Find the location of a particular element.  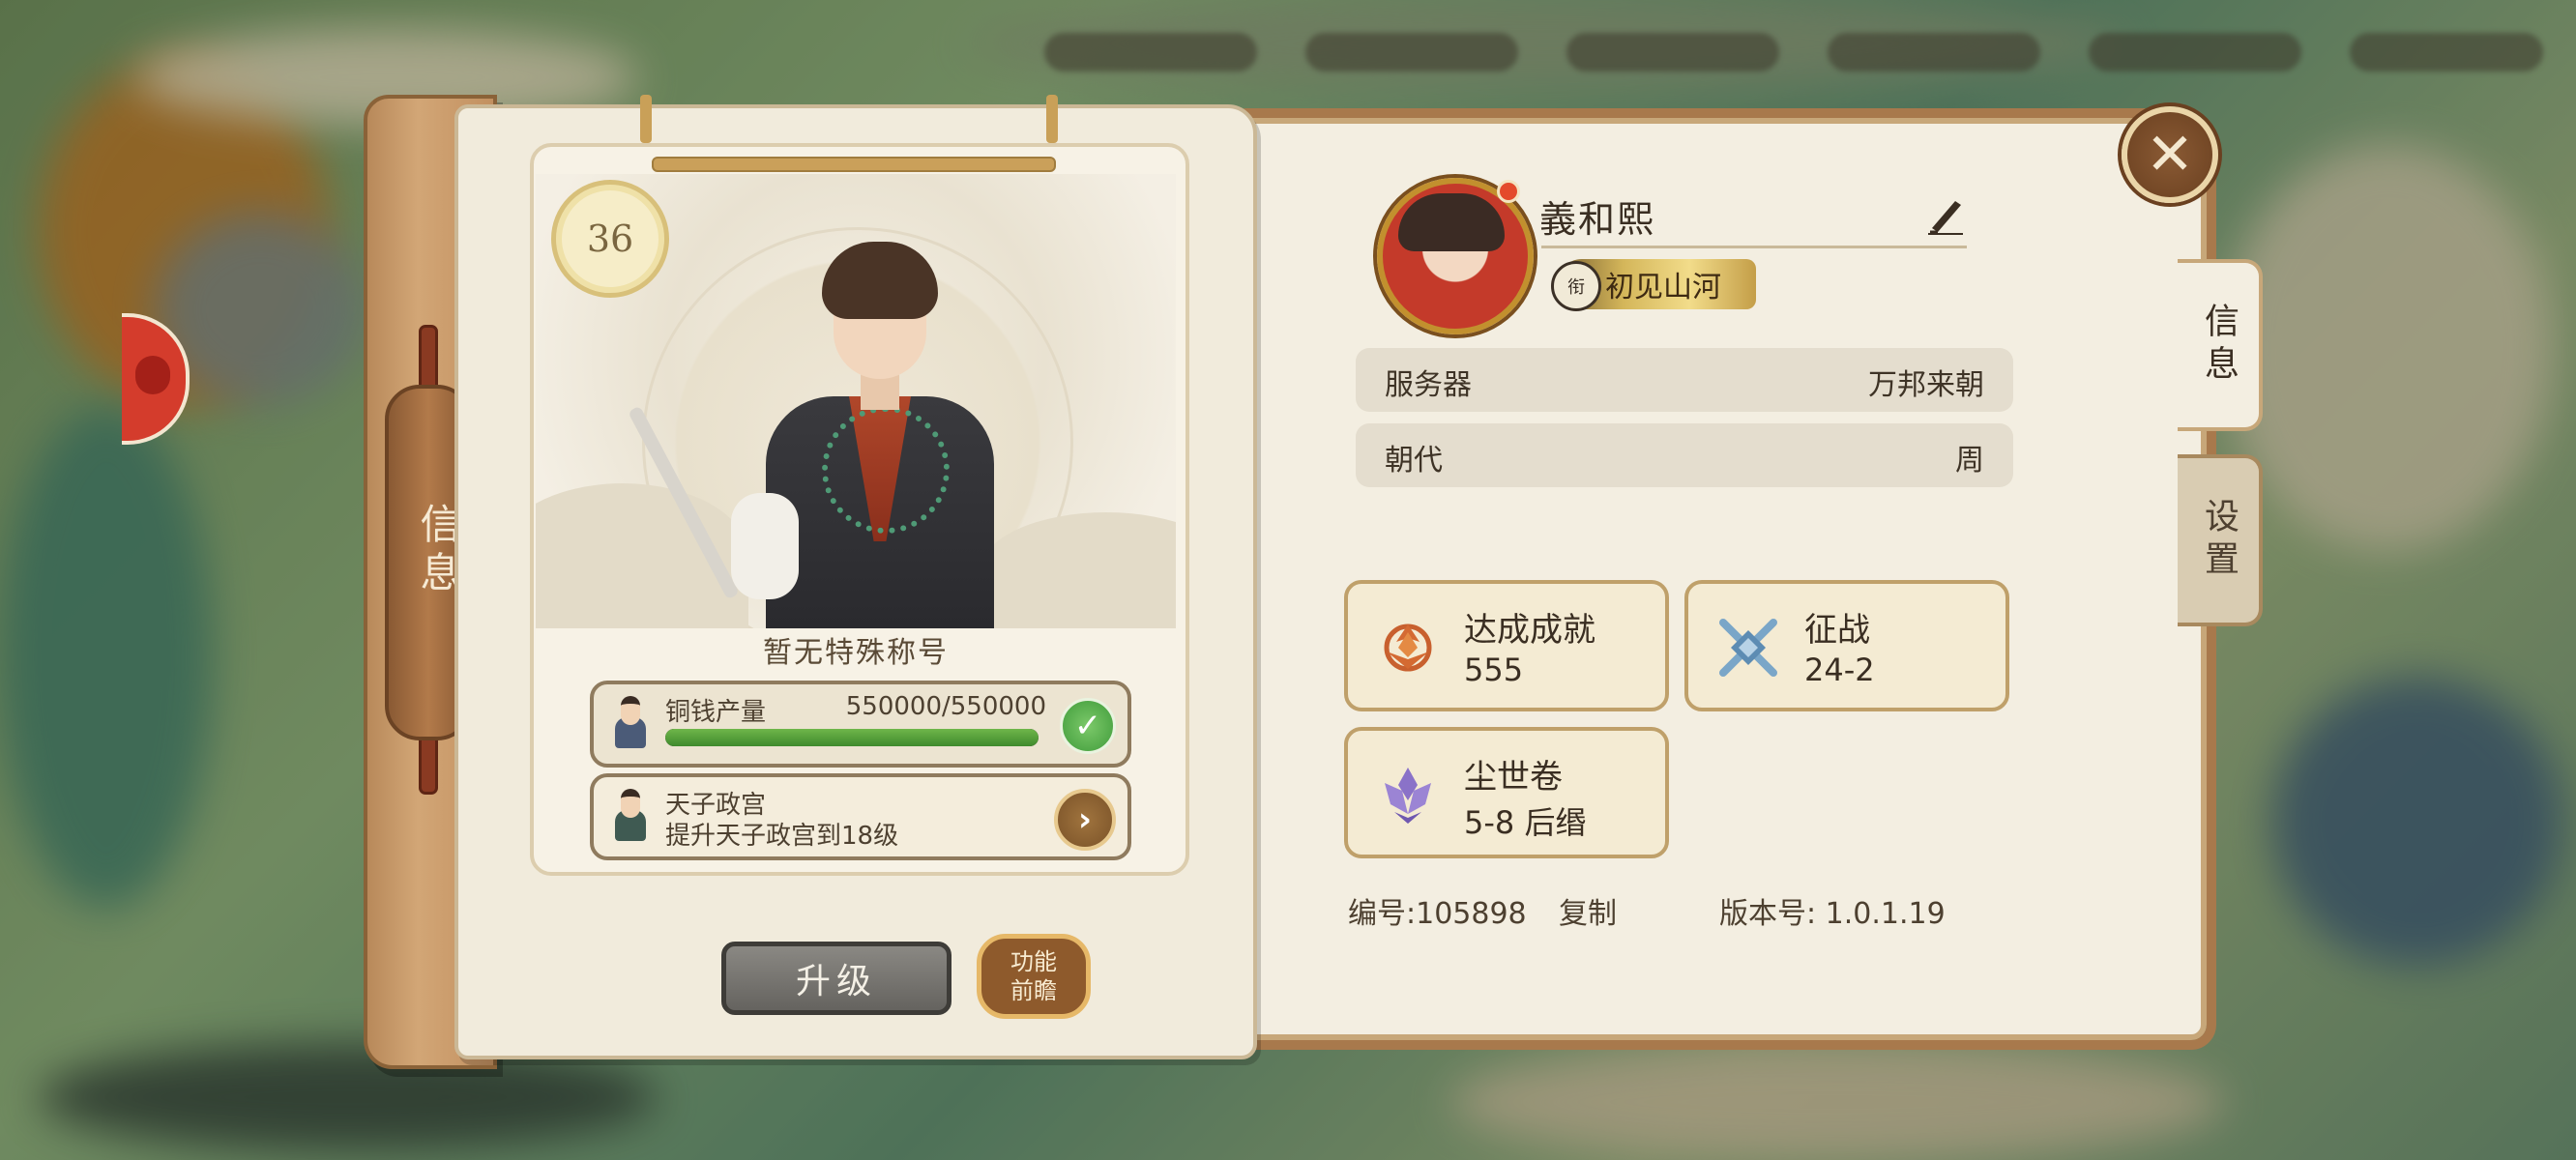

avatar-hair is located at coordinates (1451, 222).